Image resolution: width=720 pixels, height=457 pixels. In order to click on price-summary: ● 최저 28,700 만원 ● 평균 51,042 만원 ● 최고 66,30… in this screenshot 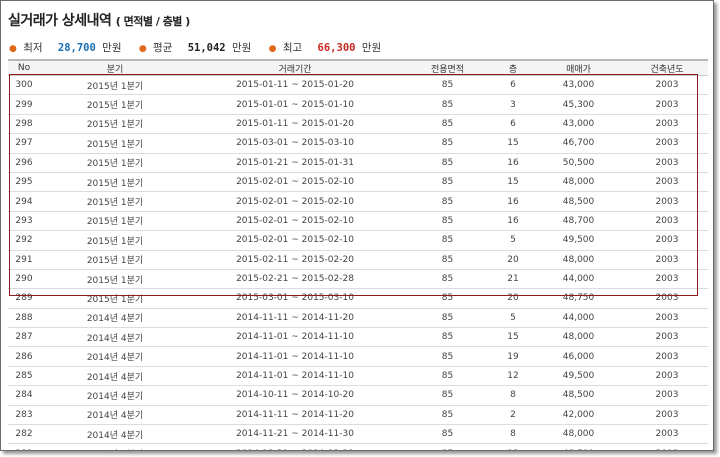, I will do `click(202, 47)`.